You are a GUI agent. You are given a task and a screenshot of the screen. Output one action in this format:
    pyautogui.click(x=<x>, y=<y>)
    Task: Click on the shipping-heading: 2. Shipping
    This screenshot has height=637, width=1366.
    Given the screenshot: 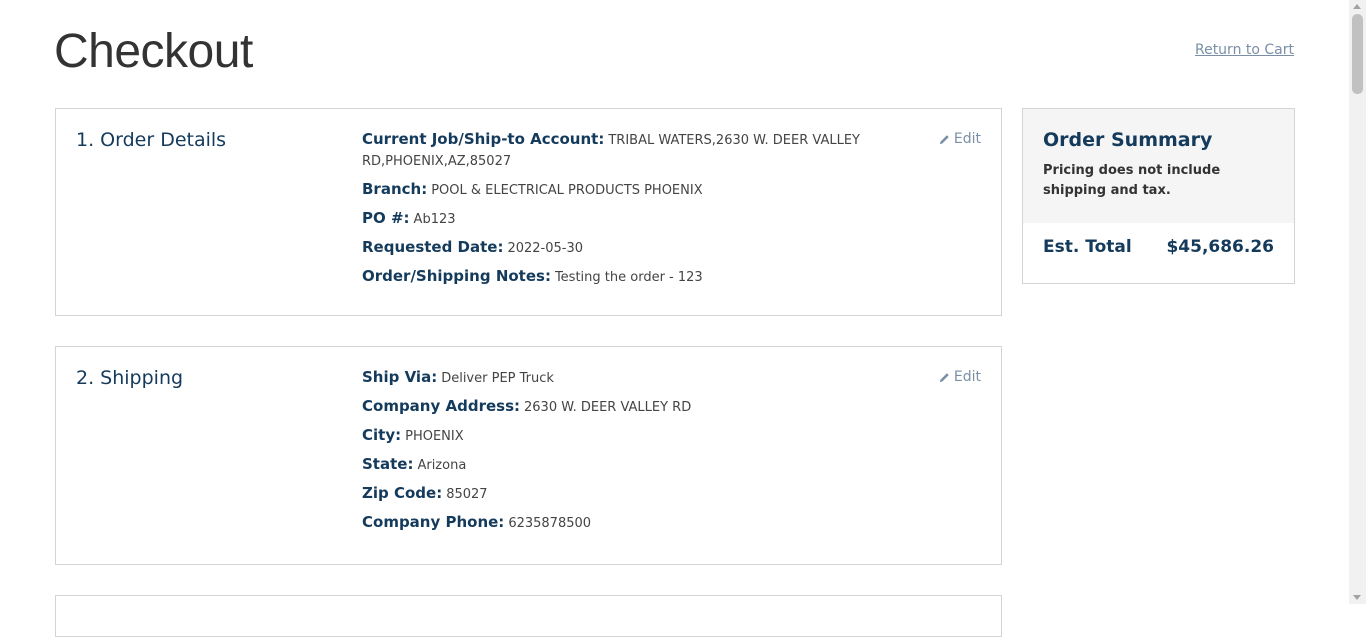 What is the action you would take?
    pyautogui.click(x=130, y=378)
    